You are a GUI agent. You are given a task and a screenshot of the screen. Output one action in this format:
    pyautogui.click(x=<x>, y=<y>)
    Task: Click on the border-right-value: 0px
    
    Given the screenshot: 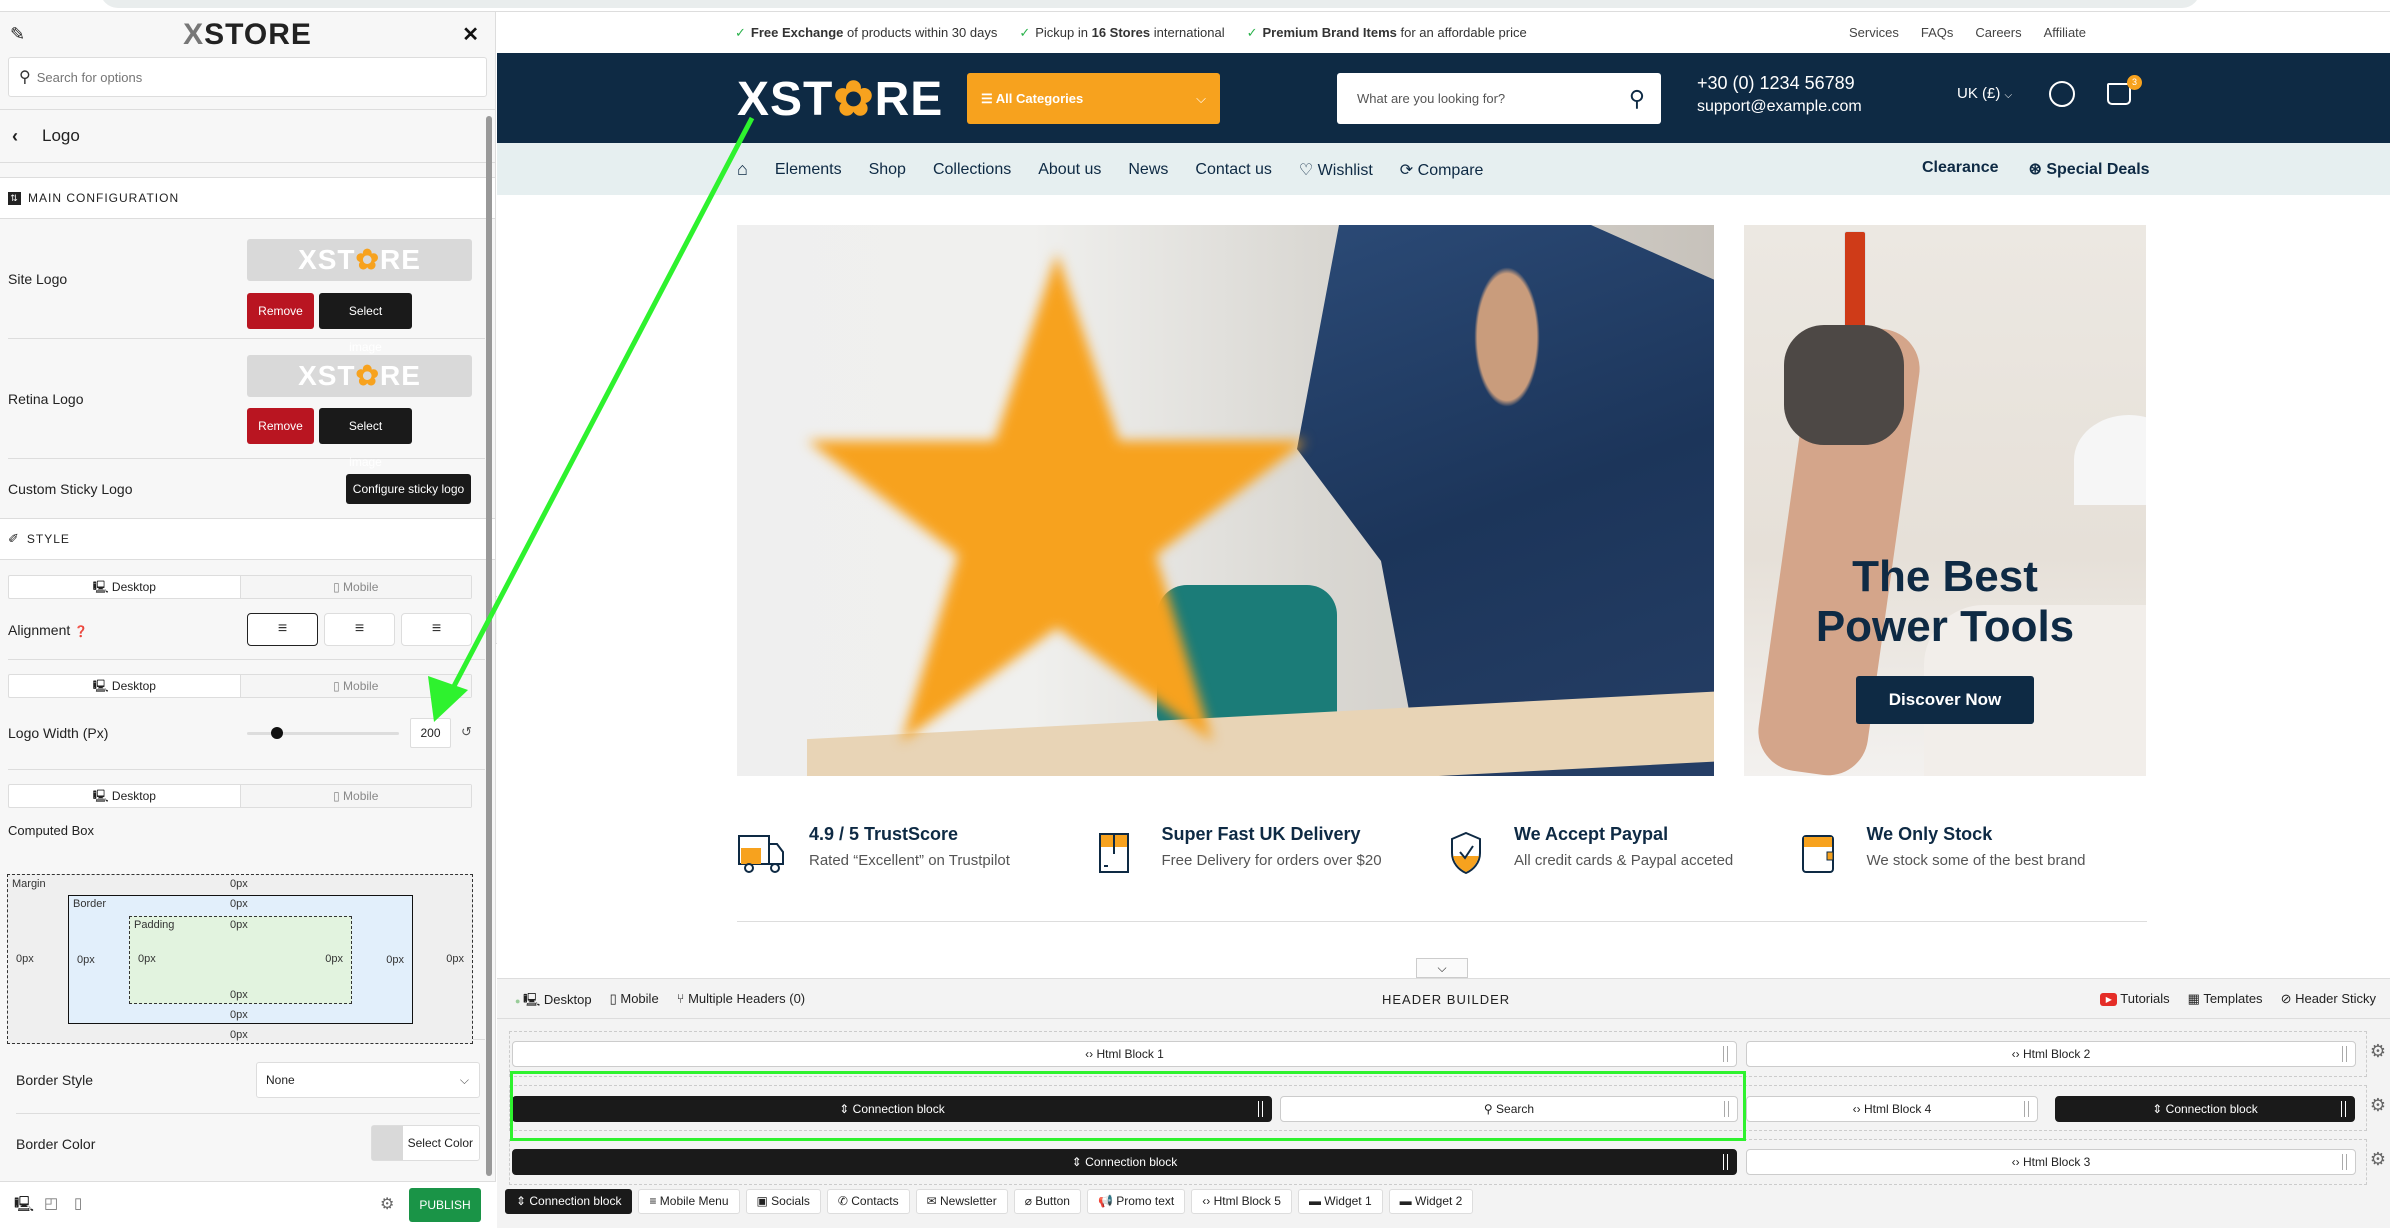 What is the action you would take?
    pyautogui.click(x=395, y=960)
    